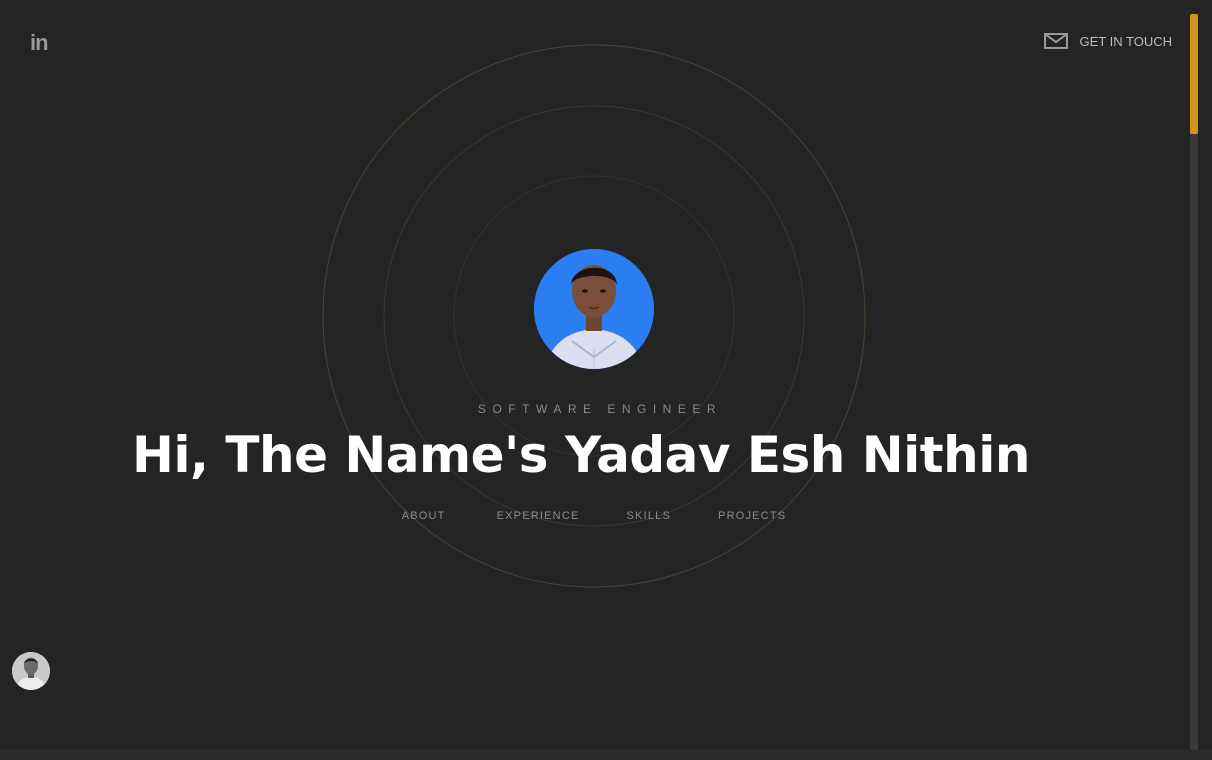  What do you see at coordinates (600, 409) in the screenshot?
I see `role-title: SOFTWARE ENGINEER` at bounding box center [600, 409].